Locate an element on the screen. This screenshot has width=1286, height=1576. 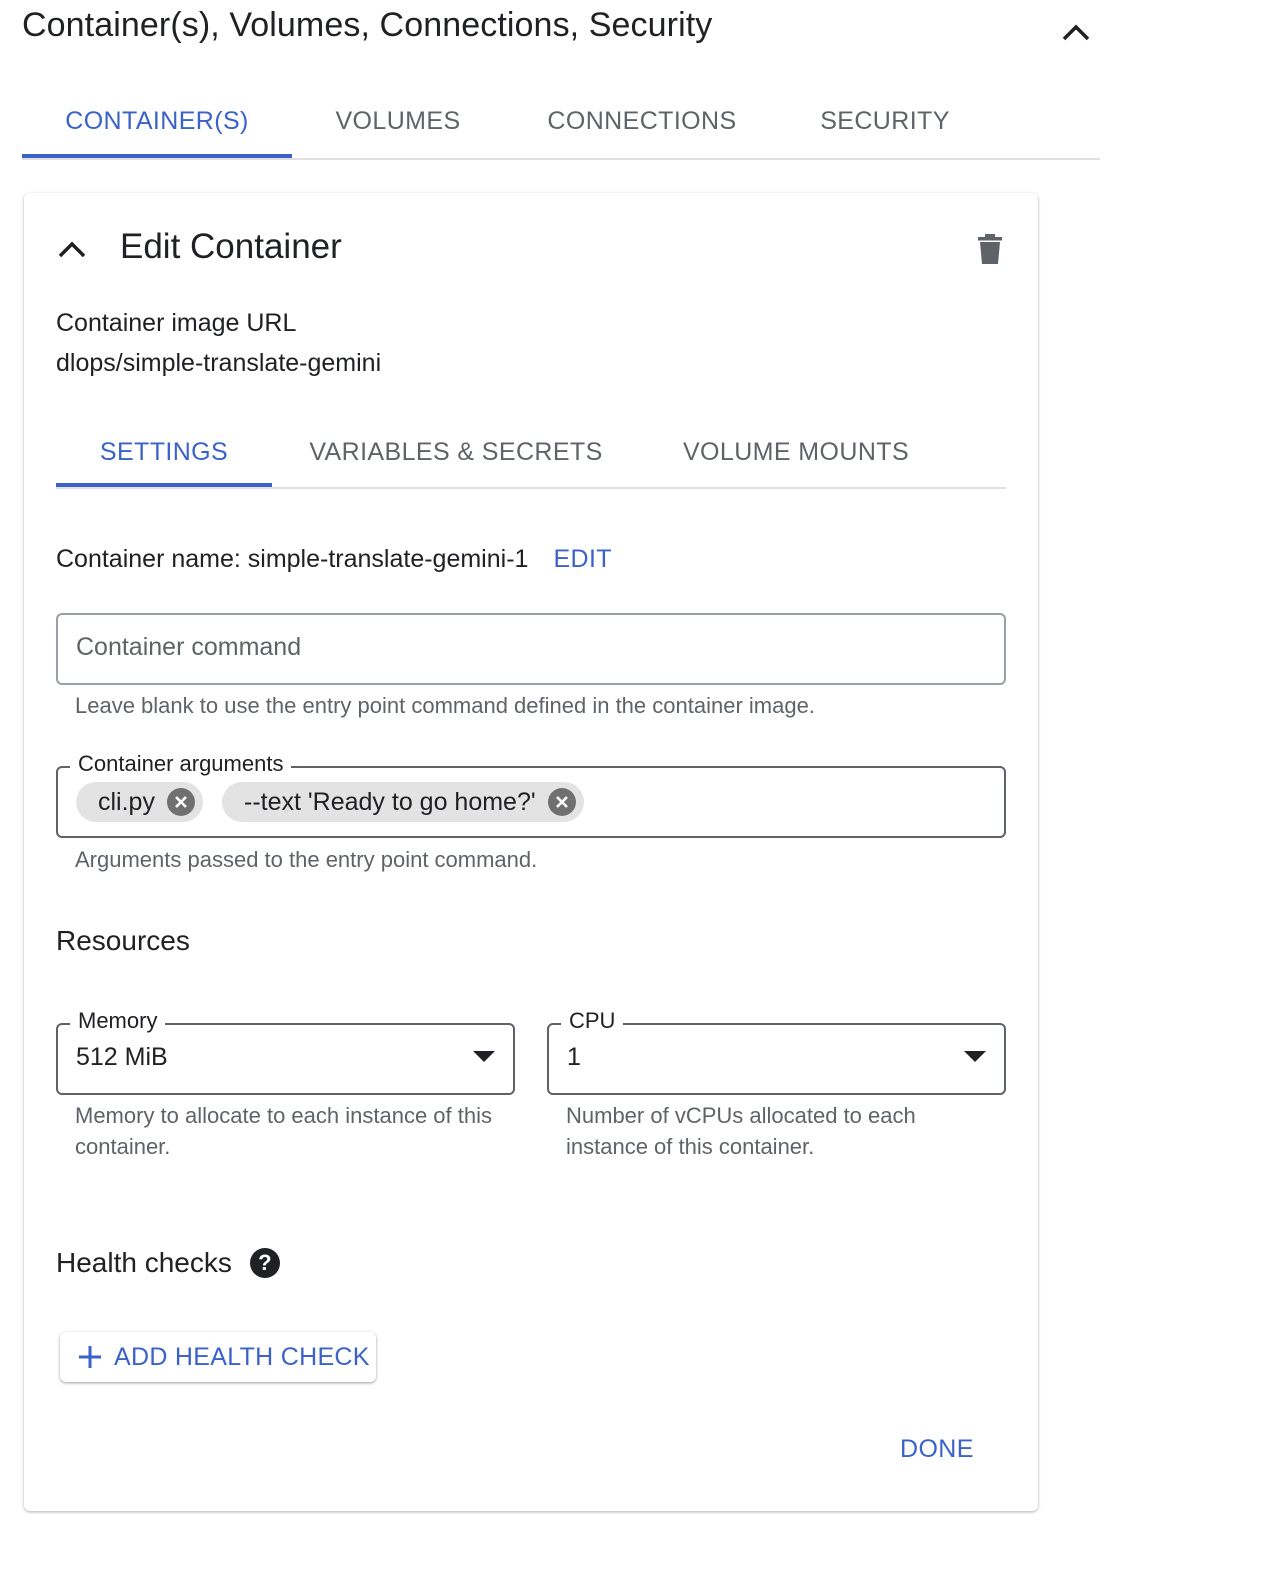
tab-settings: SETTINGS is located at coordinates (164, 453).